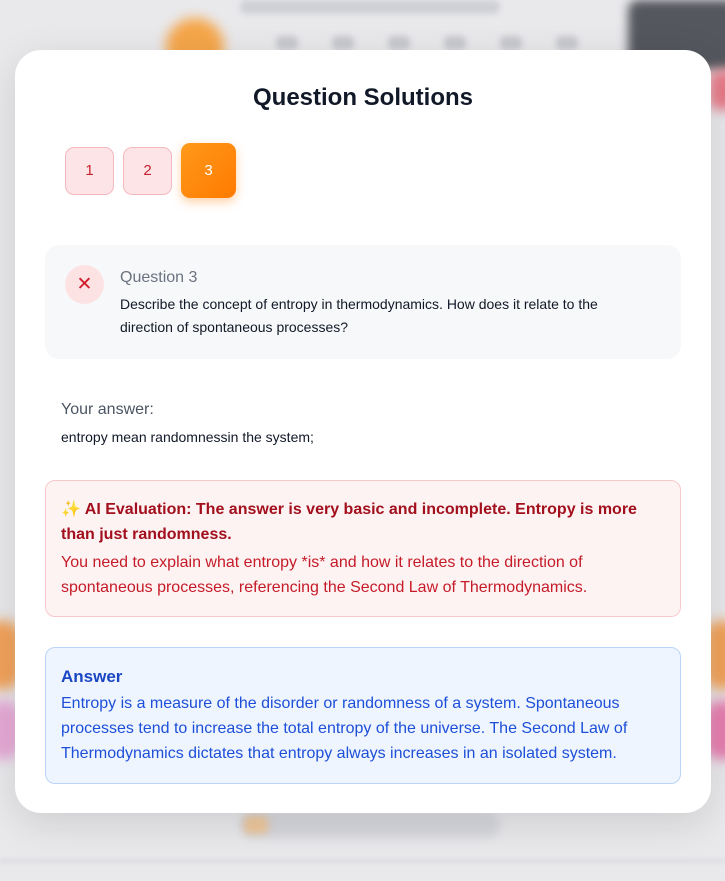  Describe the element at coordinates (107, 409) in the screenshot. I see `your-answer-label: Your answer:` at that location.